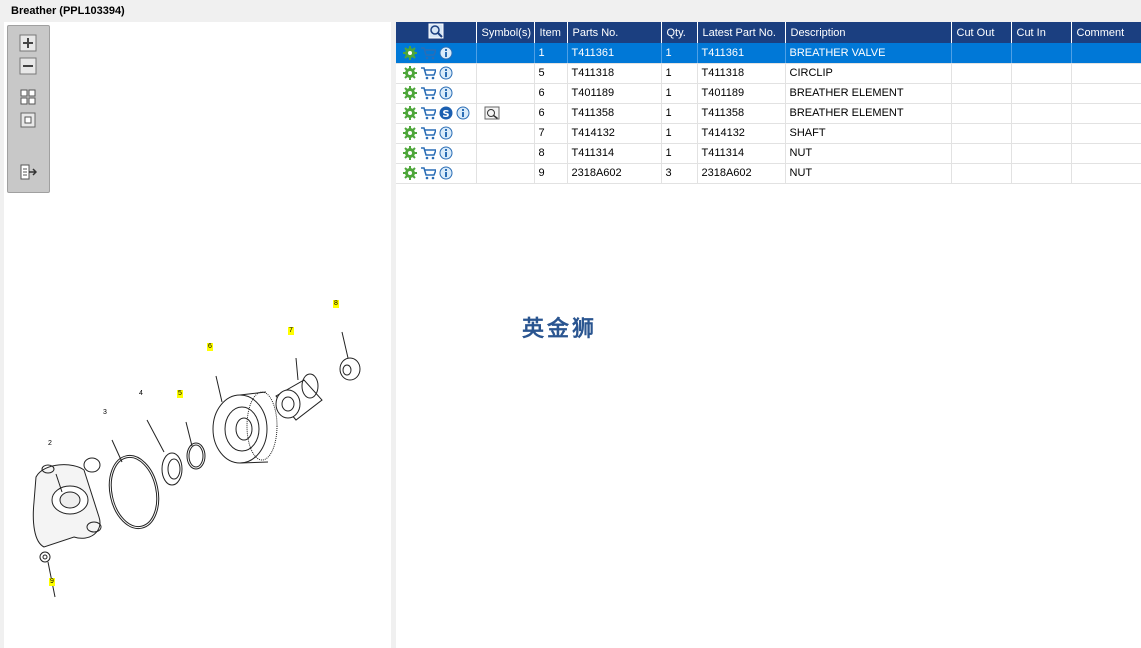  I want to click on row-part-no-cell: T411318, so click(614, 73).